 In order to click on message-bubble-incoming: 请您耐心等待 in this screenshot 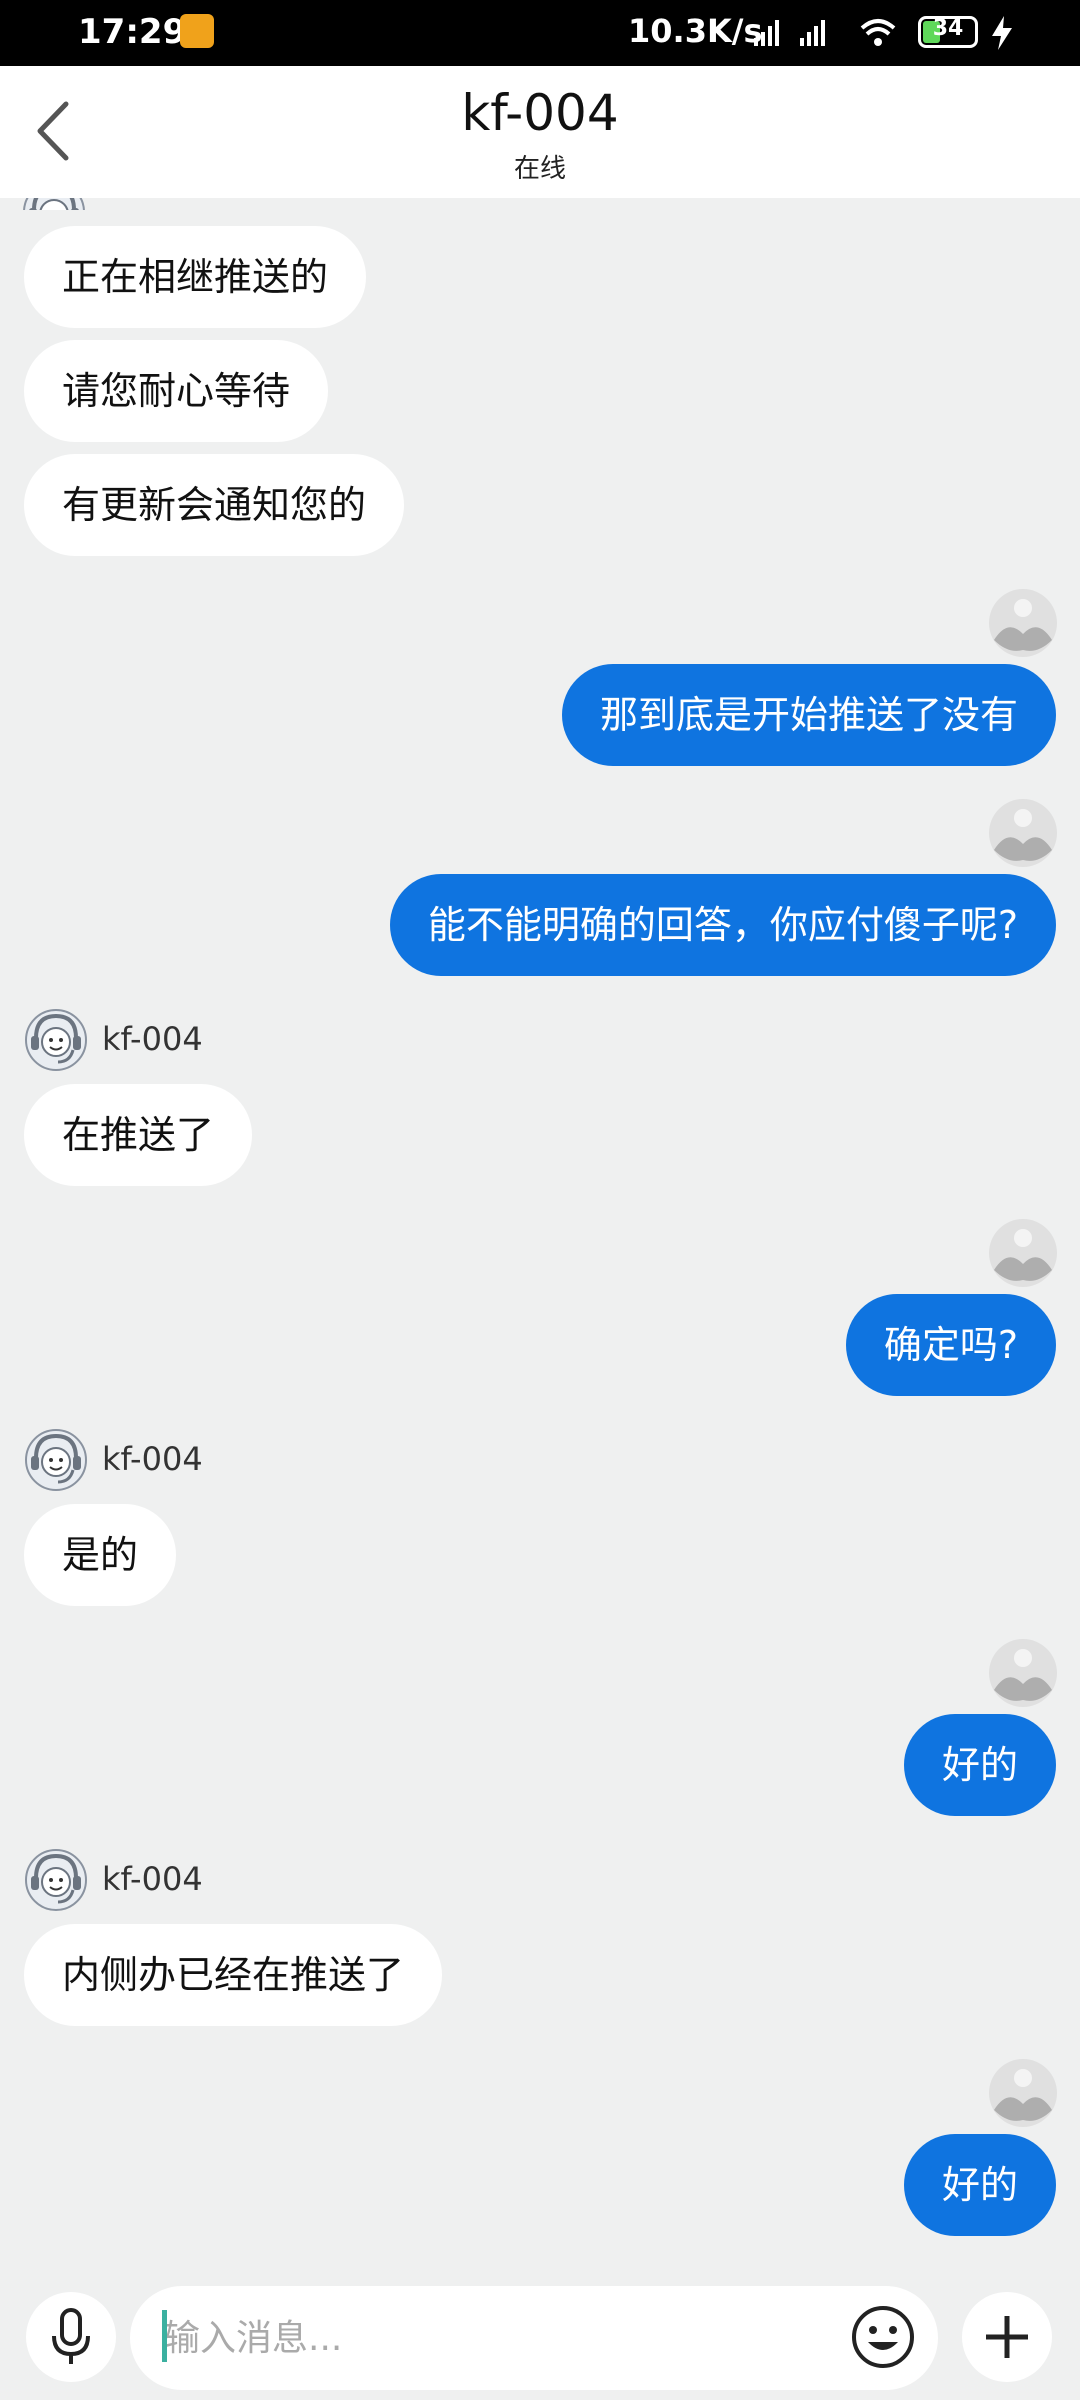, I will do `click(176, 391)`.